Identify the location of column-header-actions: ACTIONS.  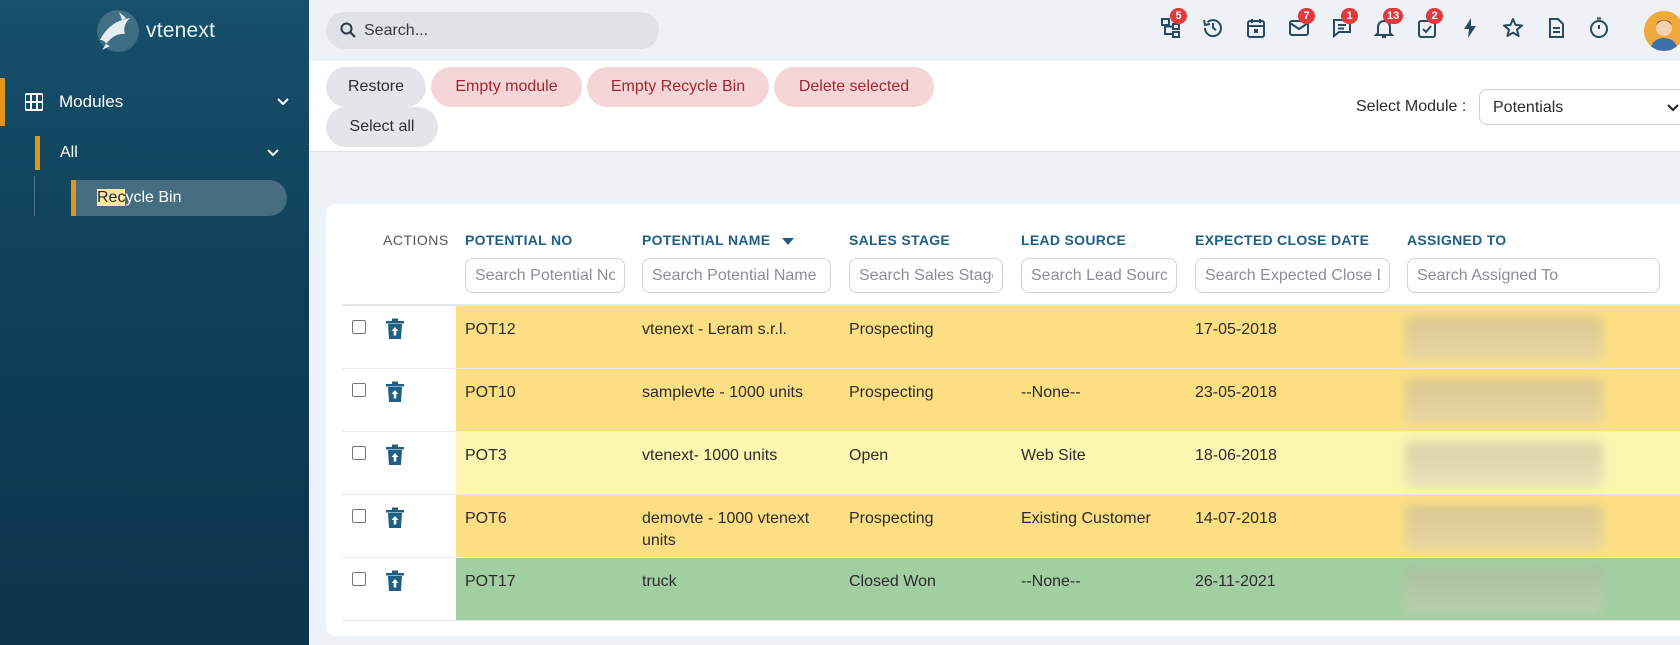
(416, 240).